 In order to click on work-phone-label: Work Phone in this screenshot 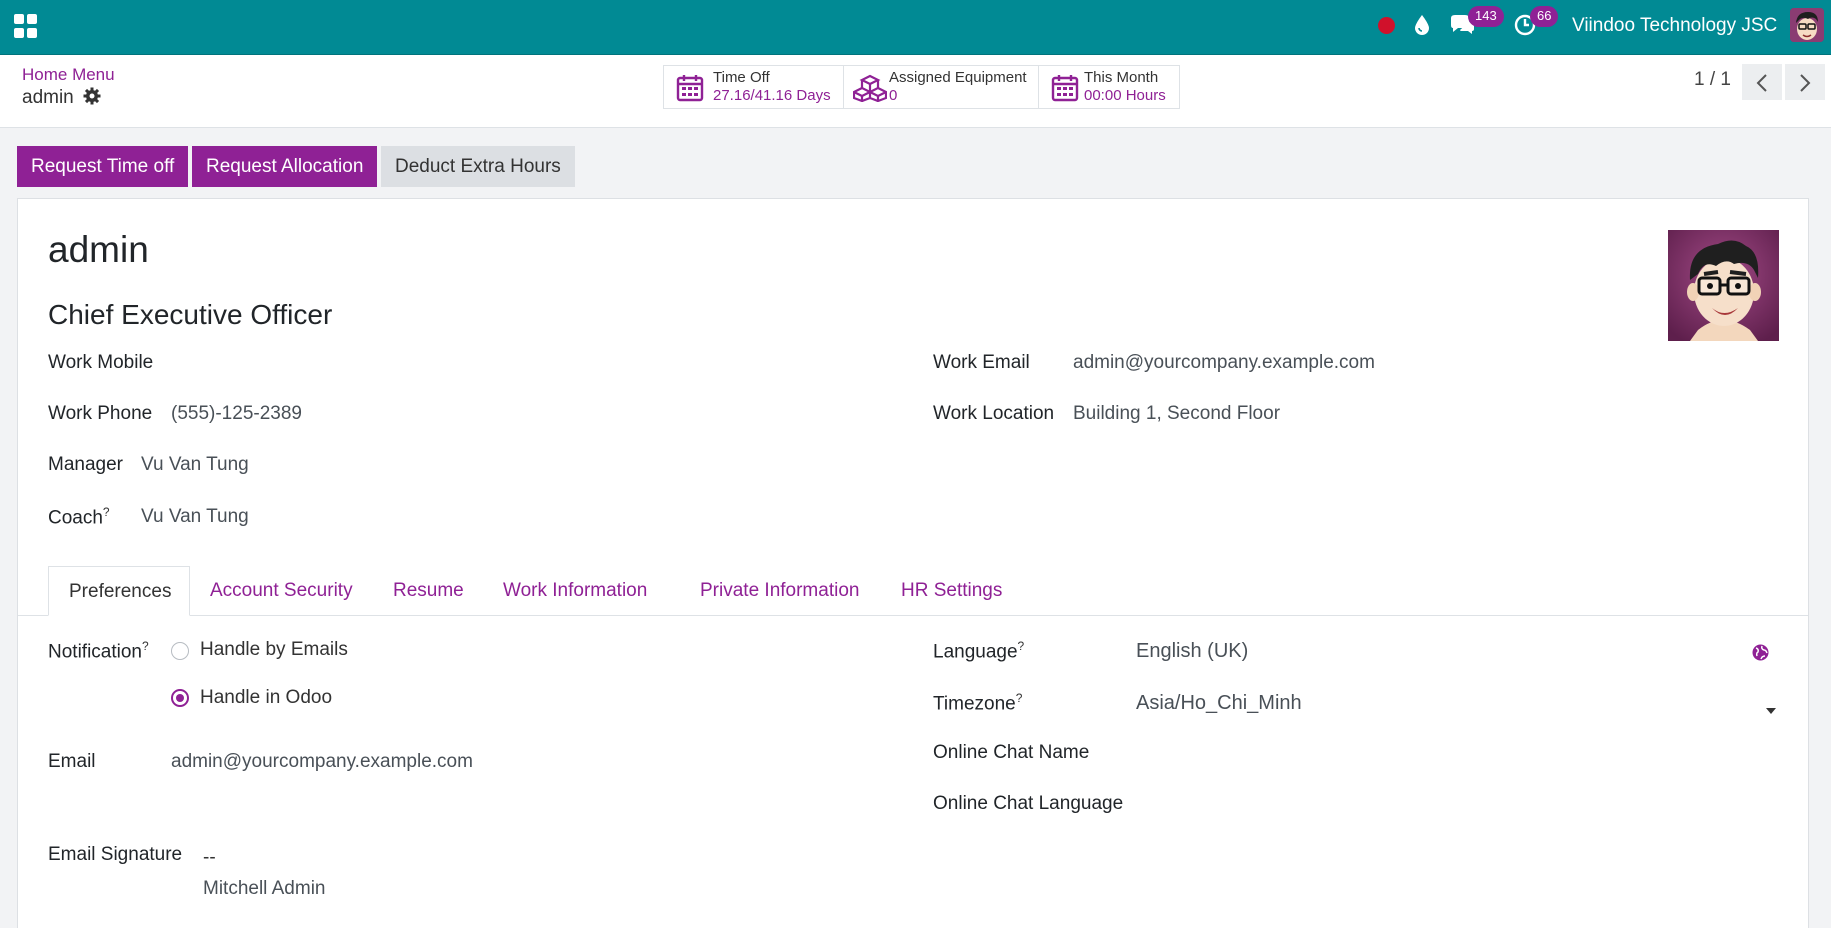, I will do `click(100, 413)`.